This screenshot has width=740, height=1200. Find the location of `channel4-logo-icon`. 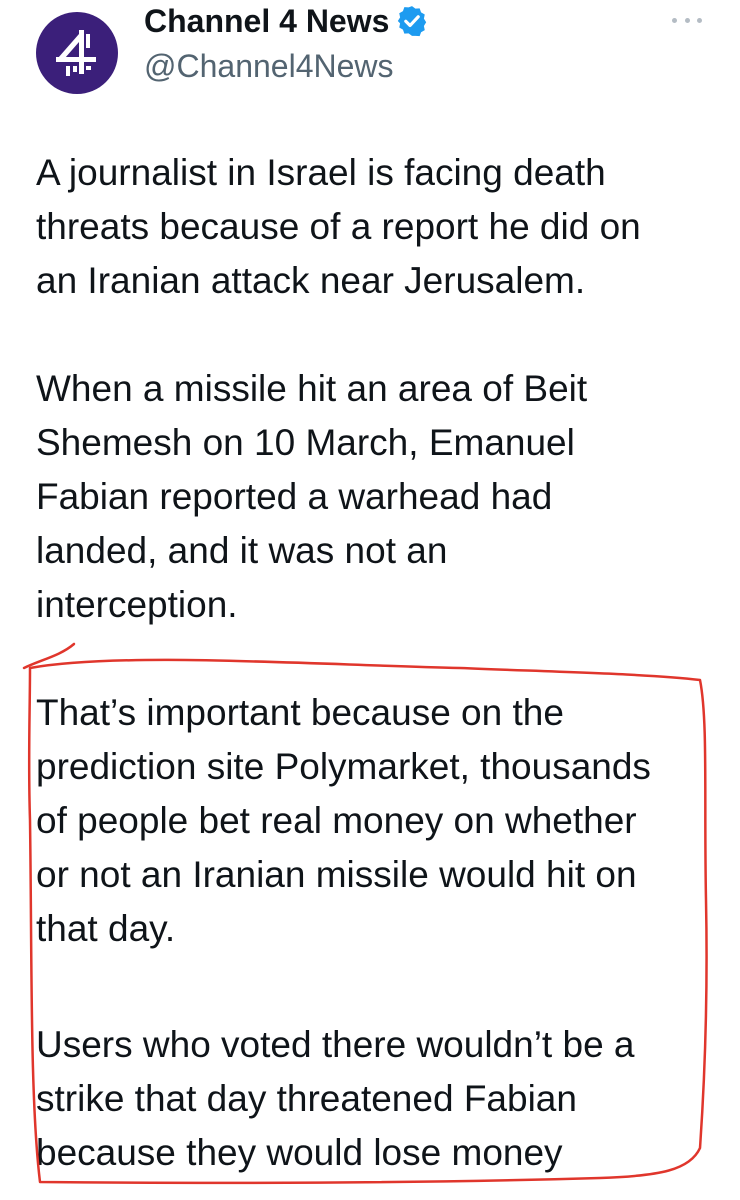

channel4-logo-icon is located at coordinates (77, 53).